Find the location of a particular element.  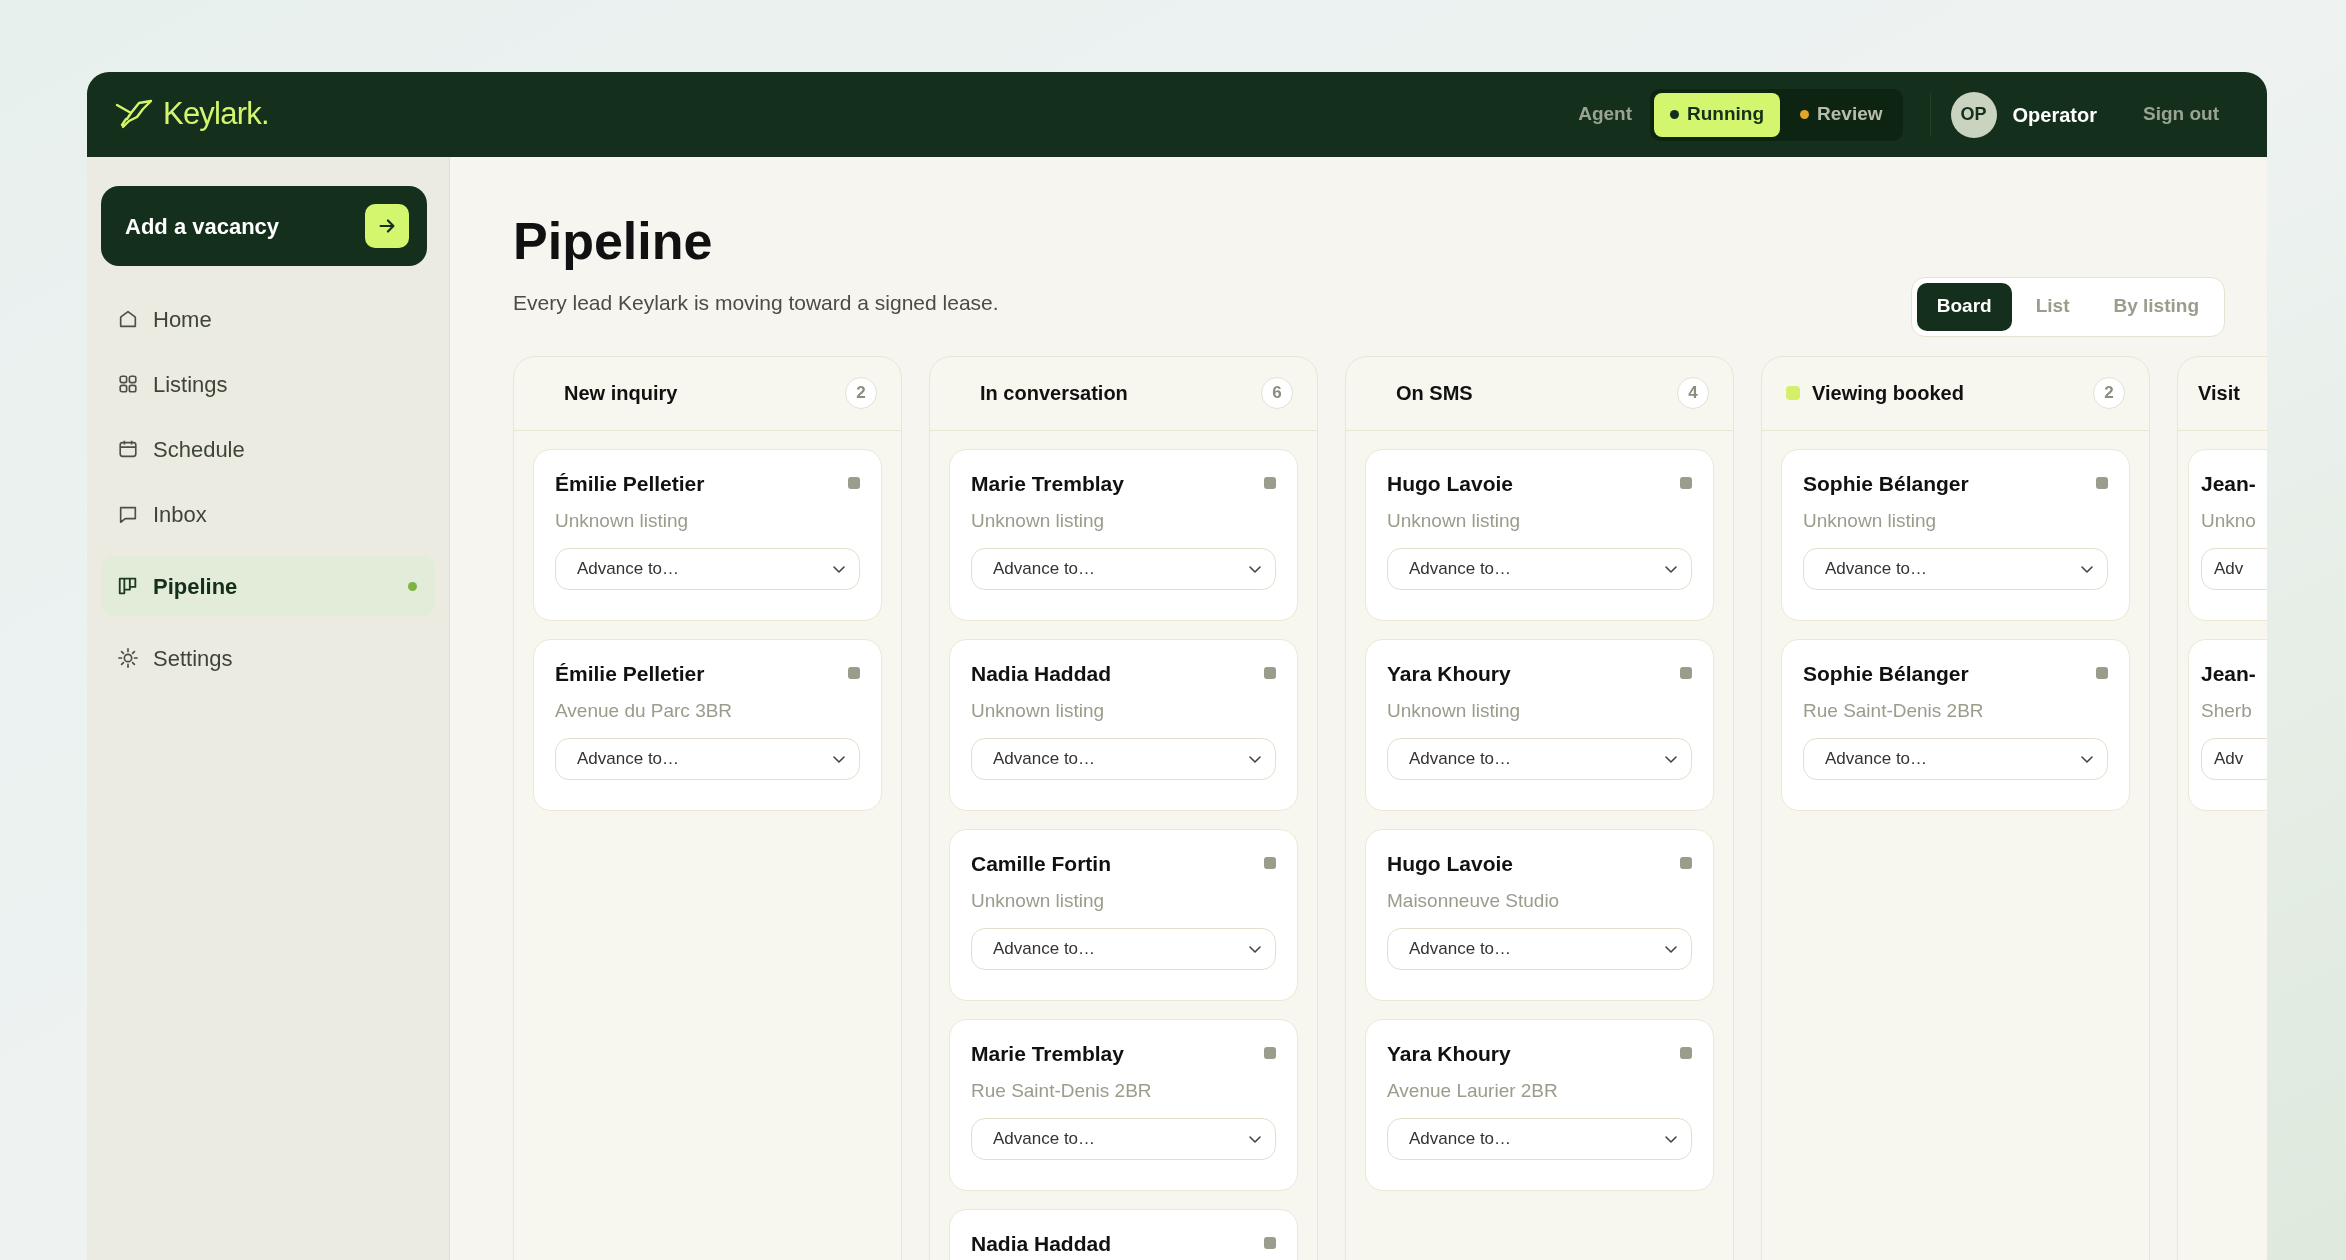

agent-mode-tab: Running is located at coordinates (1717, 114).